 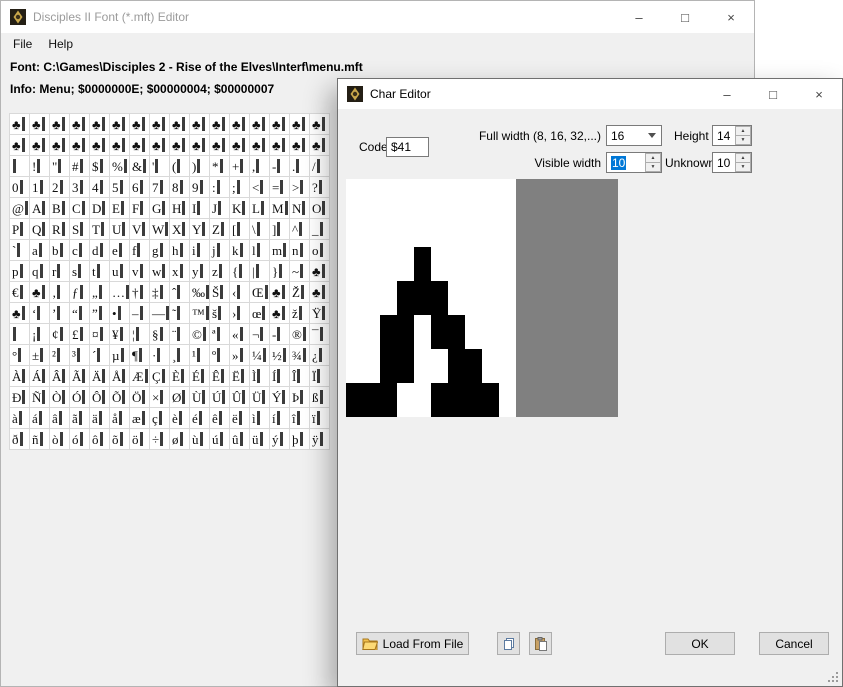 I want to click on char-cell: ], so click(x=280, y=229).